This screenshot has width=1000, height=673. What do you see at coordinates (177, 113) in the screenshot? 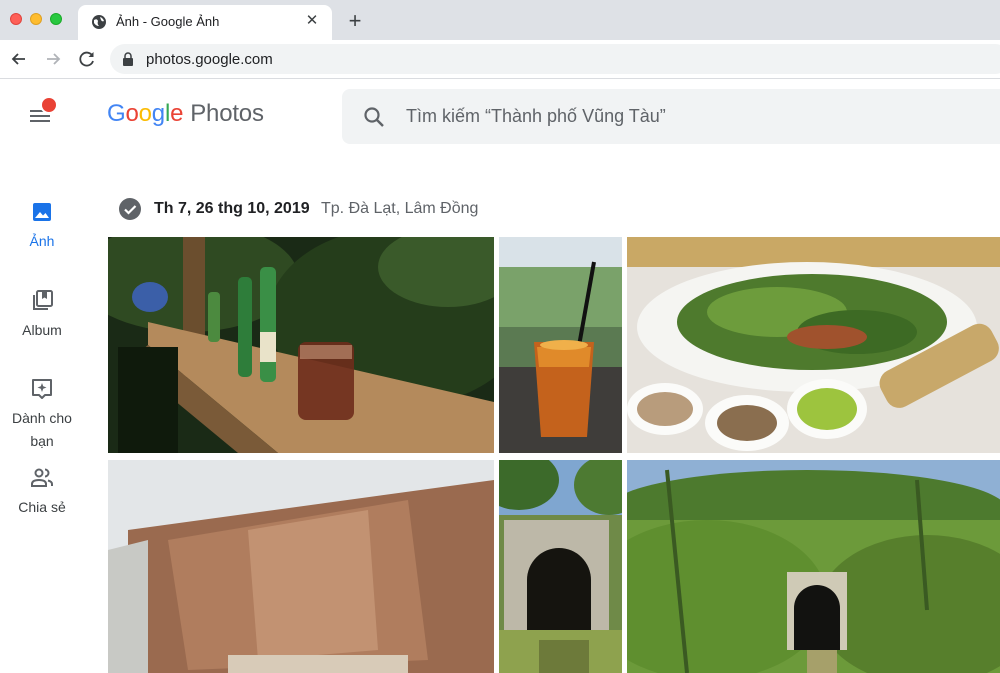
I see `logo-letter: e` at bounding box center [177, 113].